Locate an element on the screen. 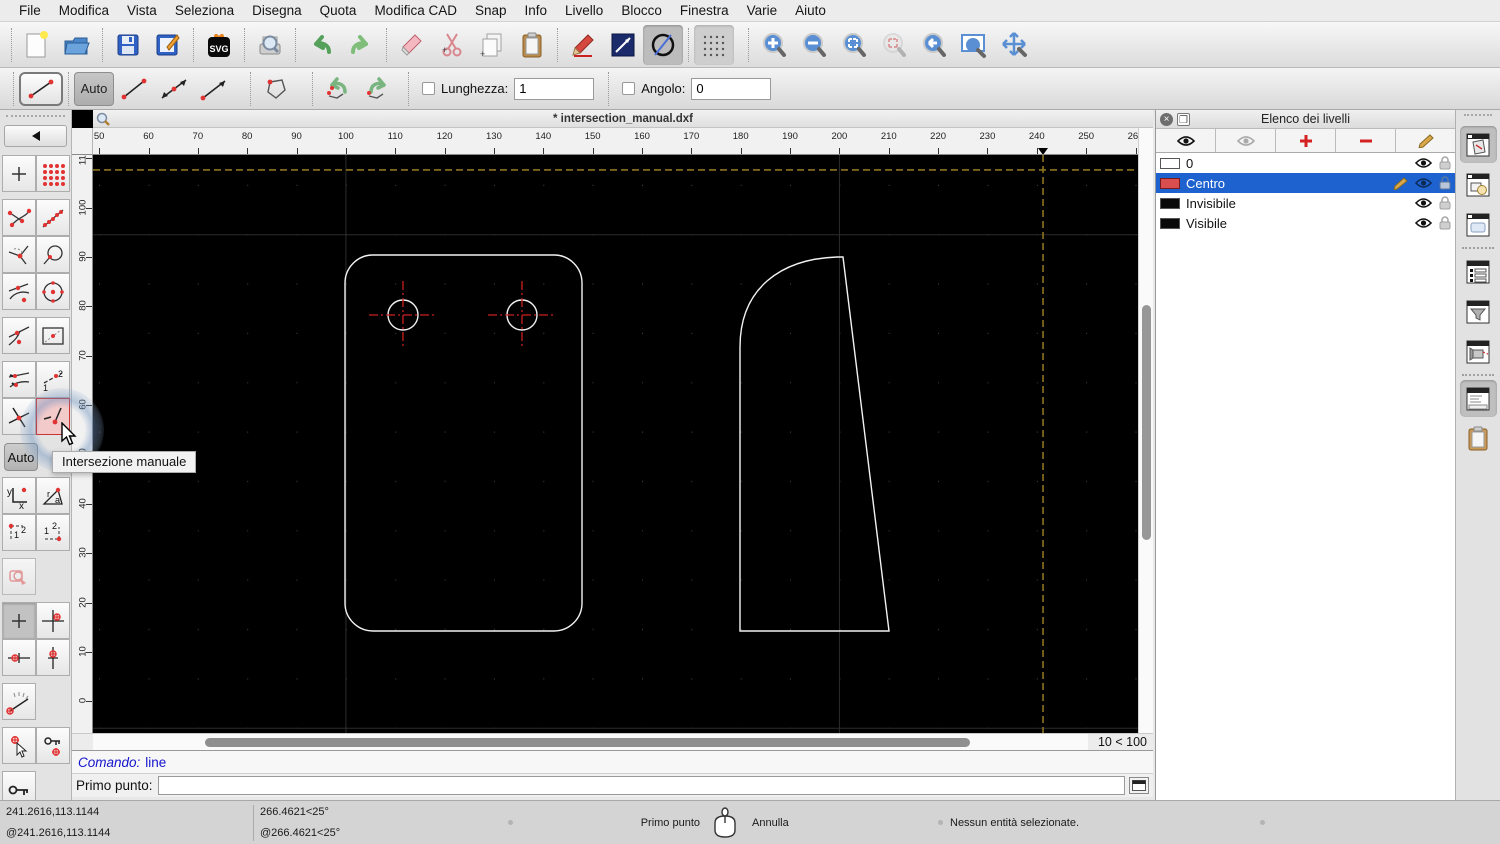 This screenshot has width=1500, height=844. remove-layer-button is located at coordinates (1366, 140).